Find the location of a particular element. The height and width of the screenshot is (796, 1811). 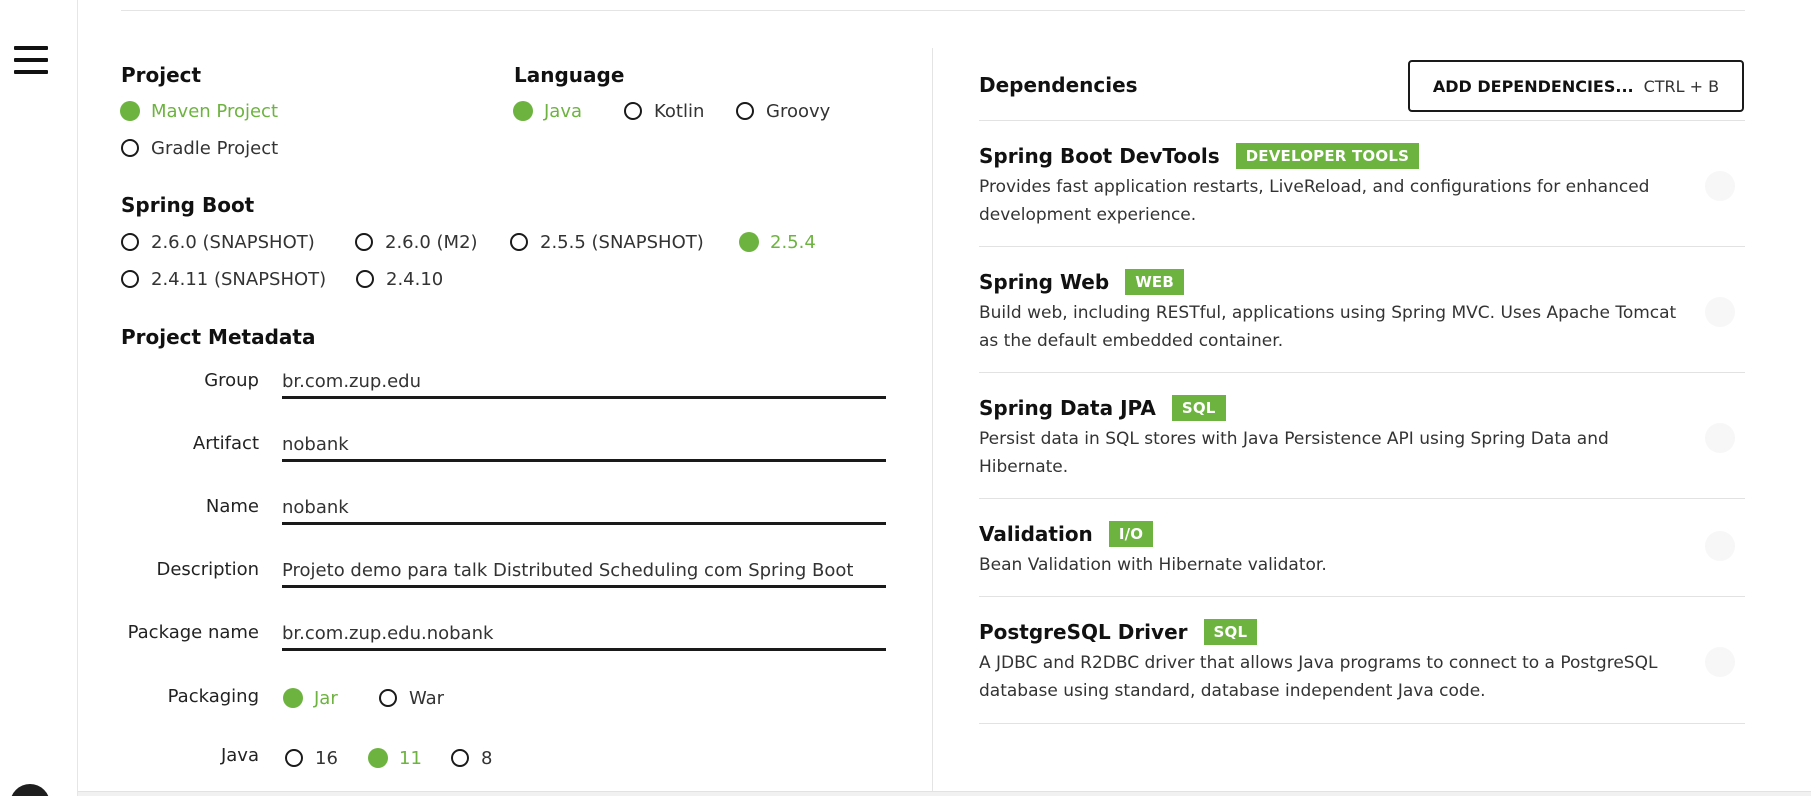

radio-groovy: Groovy is located at coordinates (783, 111).